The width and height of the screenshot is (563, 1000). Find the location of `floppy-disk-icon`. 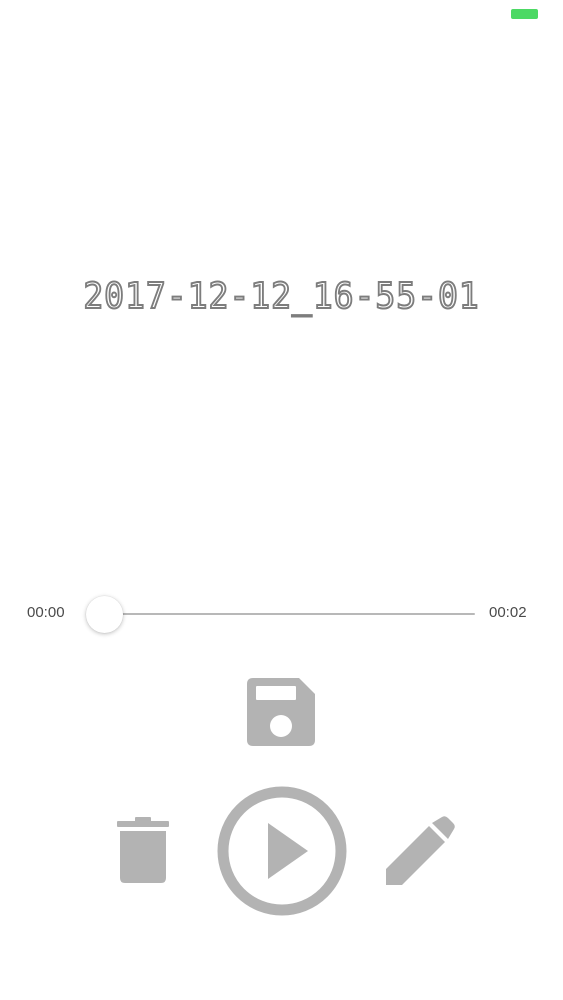

floppy-disk-icon is located at coordinates (281, 712).